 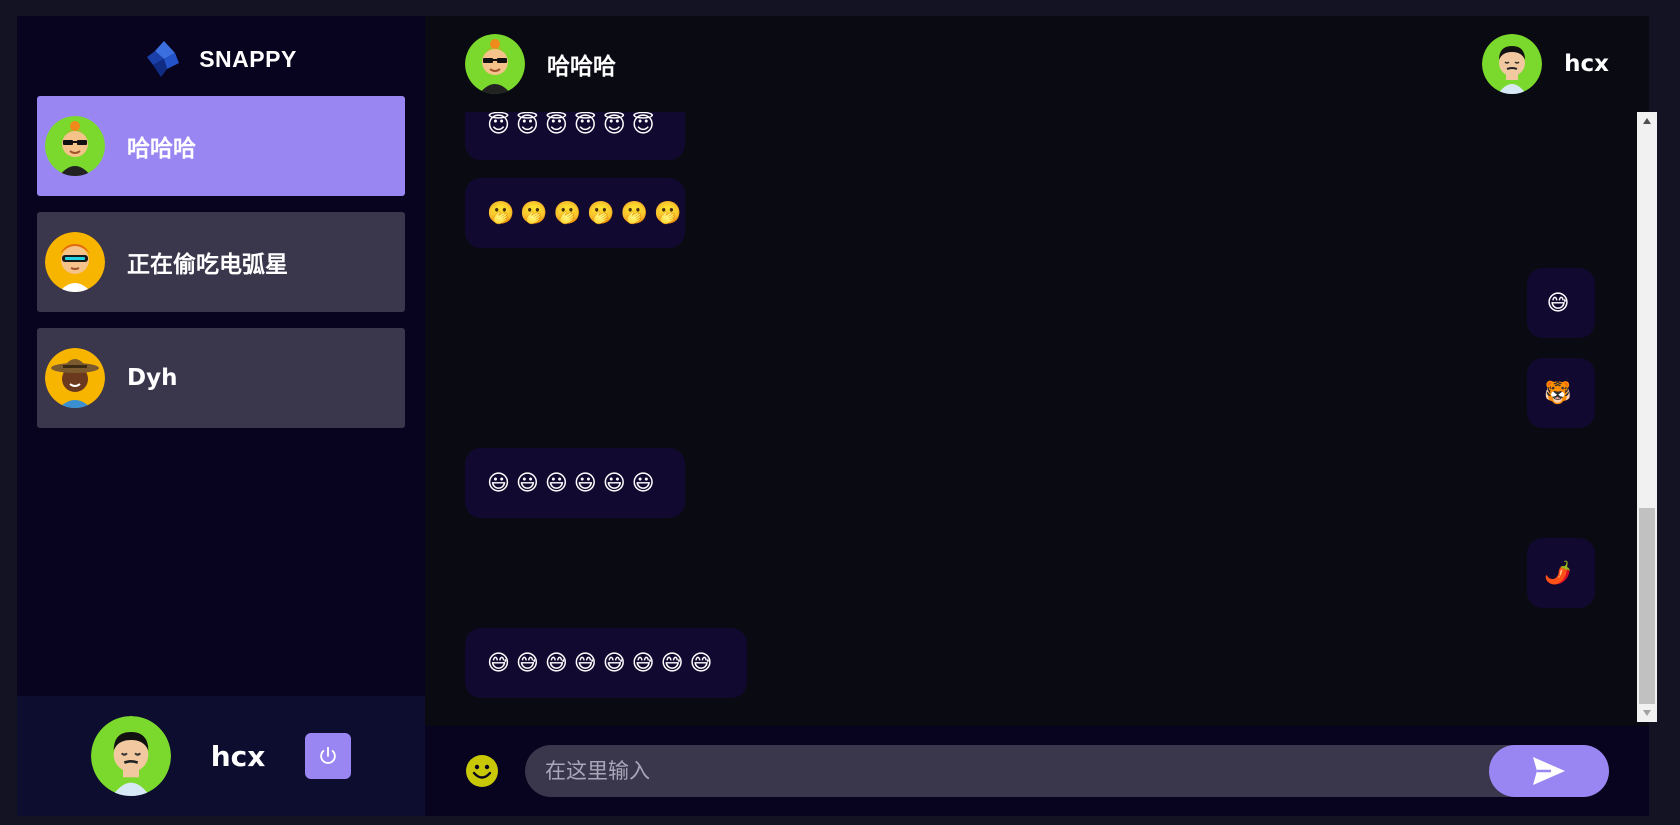 What do you see at coordinates (221, 146) in the screenshot?
I see `contact-item-hahaha: 哈哈哈` at bounding box center [221, 146].